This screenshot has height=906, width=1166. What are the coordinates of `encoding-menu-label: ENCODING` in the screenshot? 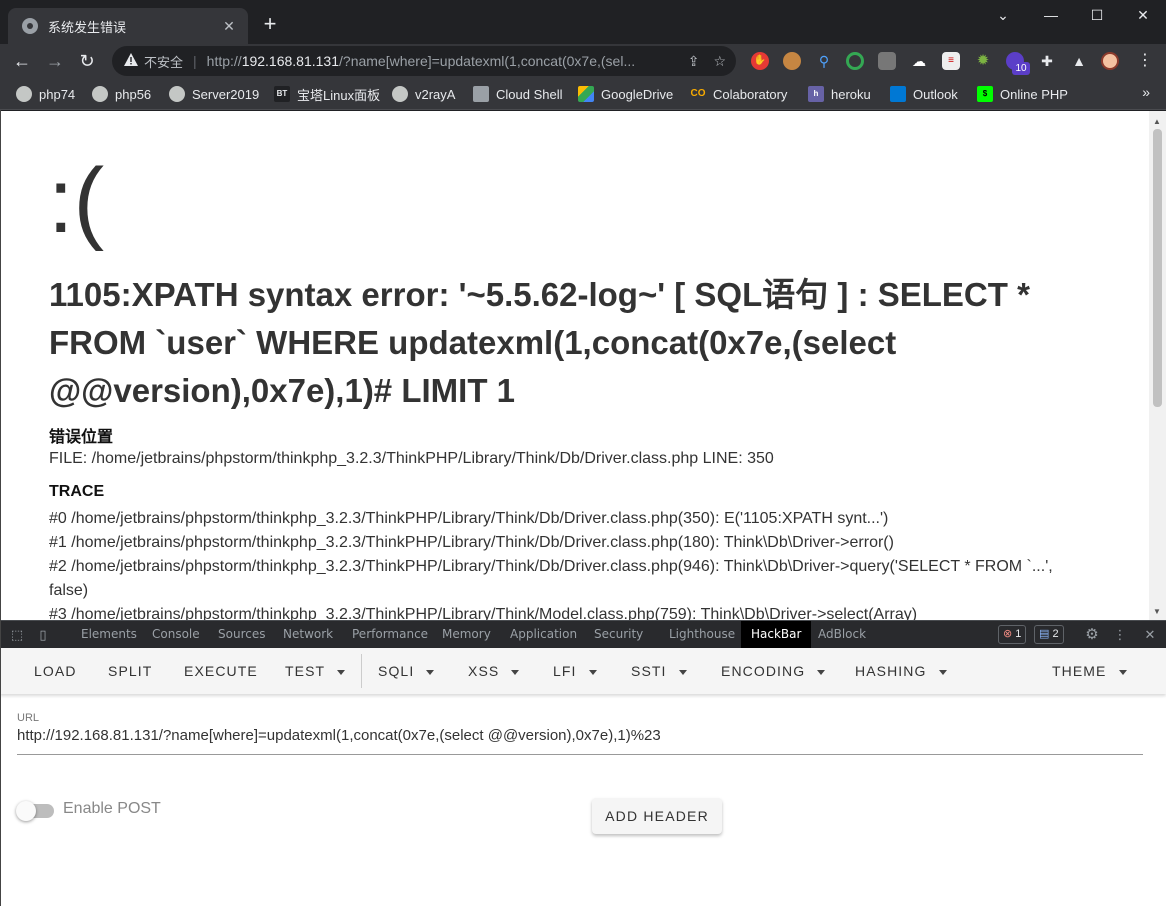 It's located at (763, 671).